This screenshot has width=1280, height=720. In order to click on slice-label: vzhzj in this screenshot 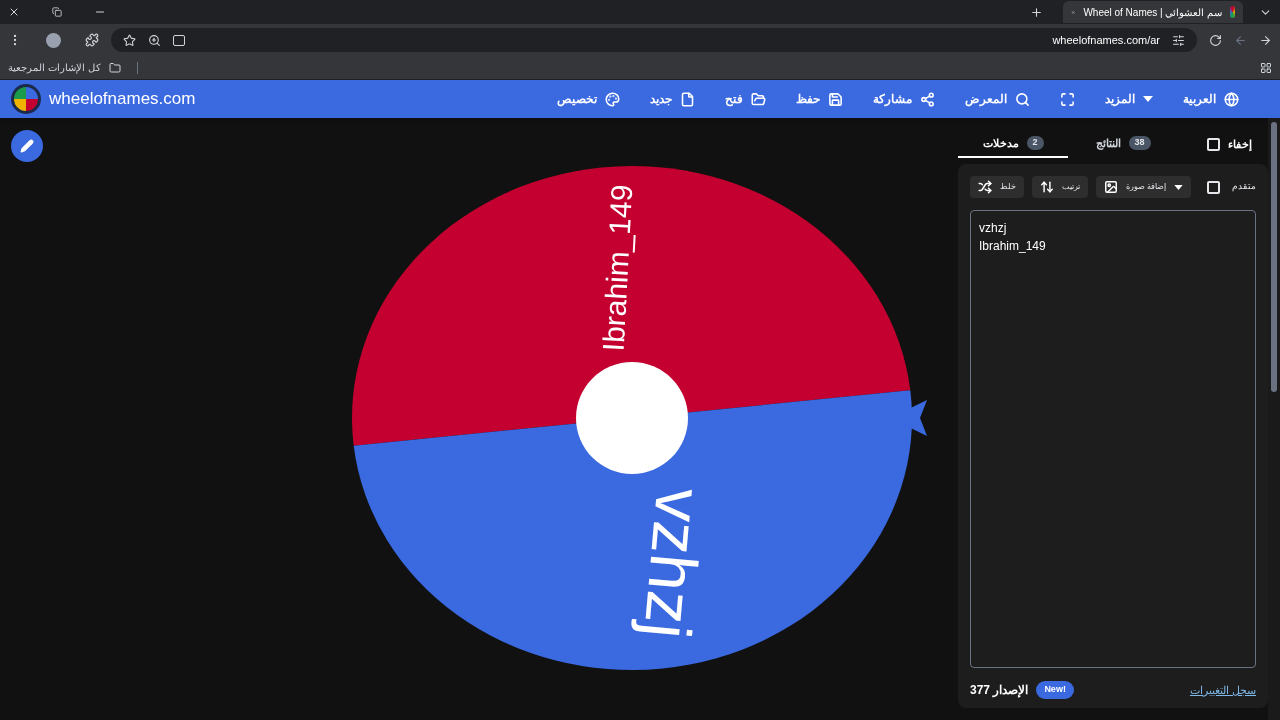, I will do `click(673, 563)`.